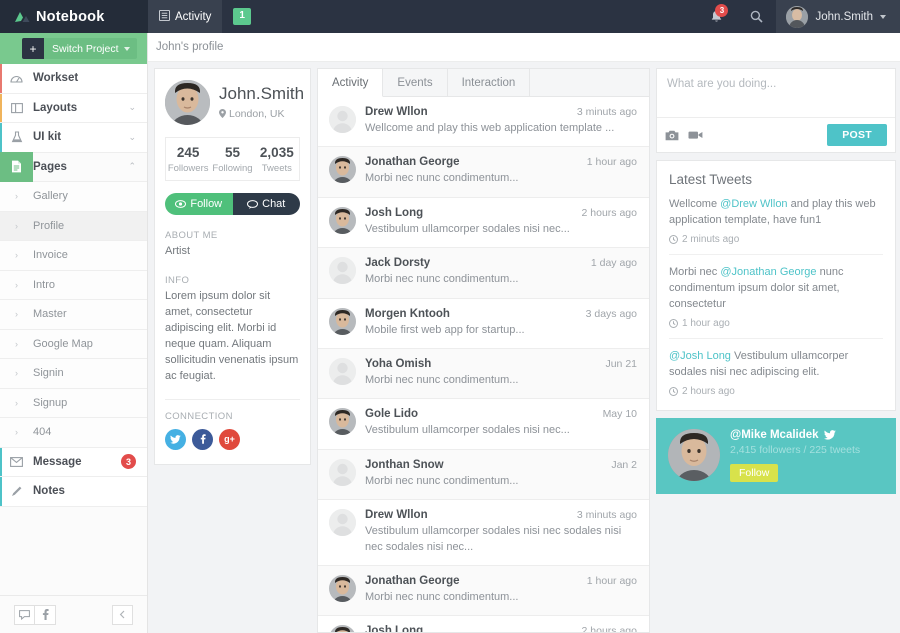 The image size is (900, 633). I want to click on sidebar-item-label: 404, so click(42, 432).